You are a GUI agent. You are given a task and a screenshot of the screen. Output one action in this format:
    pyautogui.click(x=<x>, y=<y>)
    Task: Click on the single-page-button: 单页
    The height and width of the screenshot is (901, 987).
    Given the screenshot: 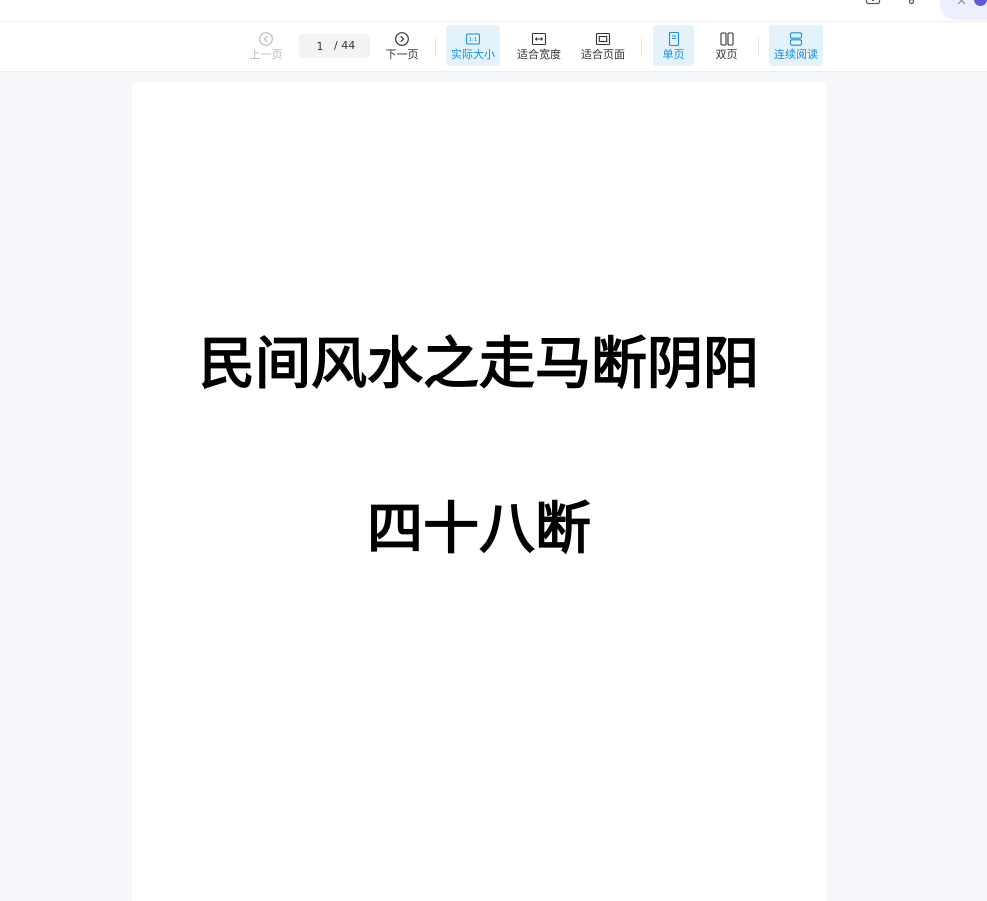 What is the action you would take?
    pyautogui.click(x=673, y=45)
    